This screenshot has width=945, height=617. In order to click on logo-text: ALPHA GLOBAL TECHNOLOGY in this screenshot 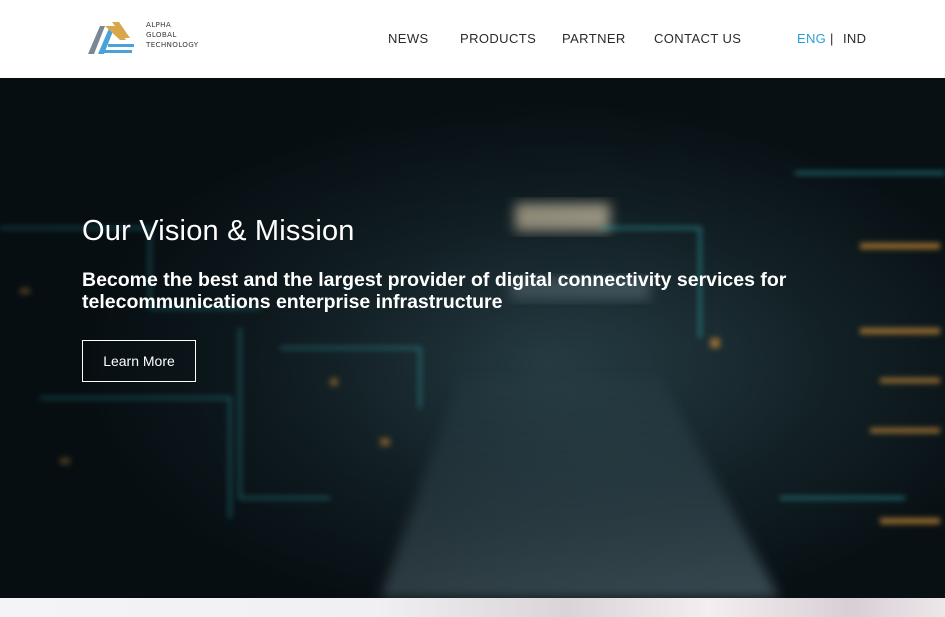, I will do `click(172, 35)`.